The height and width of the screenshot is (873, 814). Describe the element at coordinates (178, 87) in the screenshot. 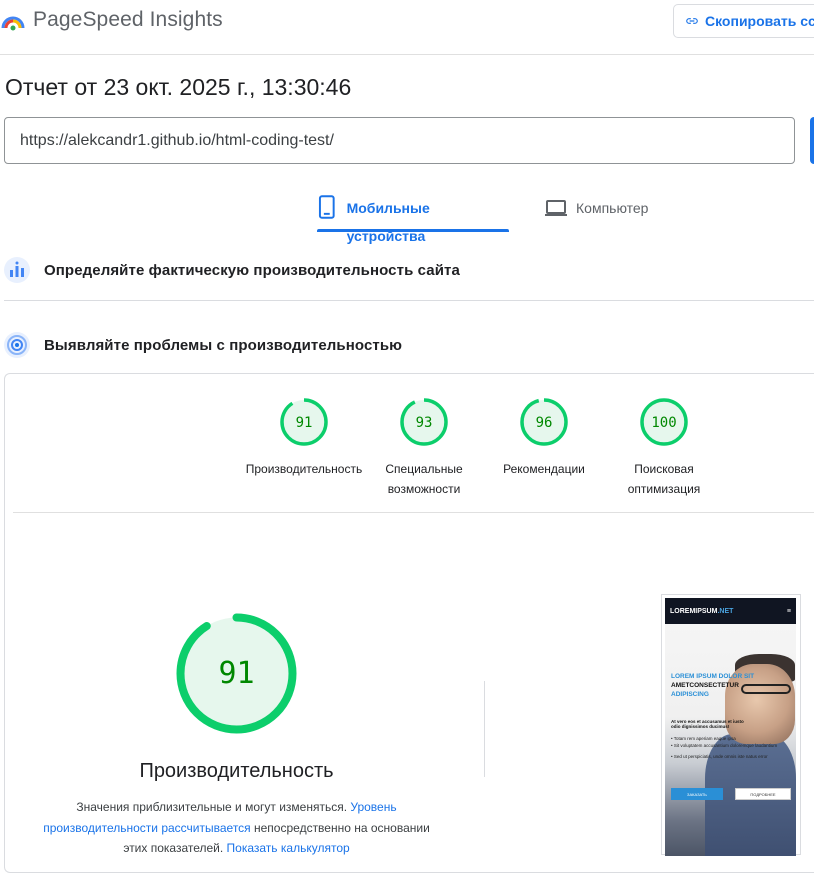

I see `report-title: Отчет от 23 окт. 2025 г., 13:30:46` at that location.